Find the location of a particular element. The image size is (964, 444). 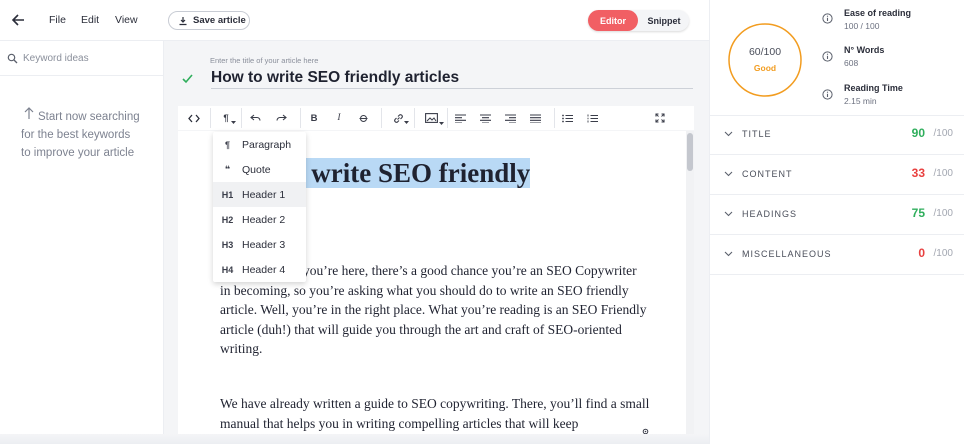

align-left-button is located at coordinates (460, 118).